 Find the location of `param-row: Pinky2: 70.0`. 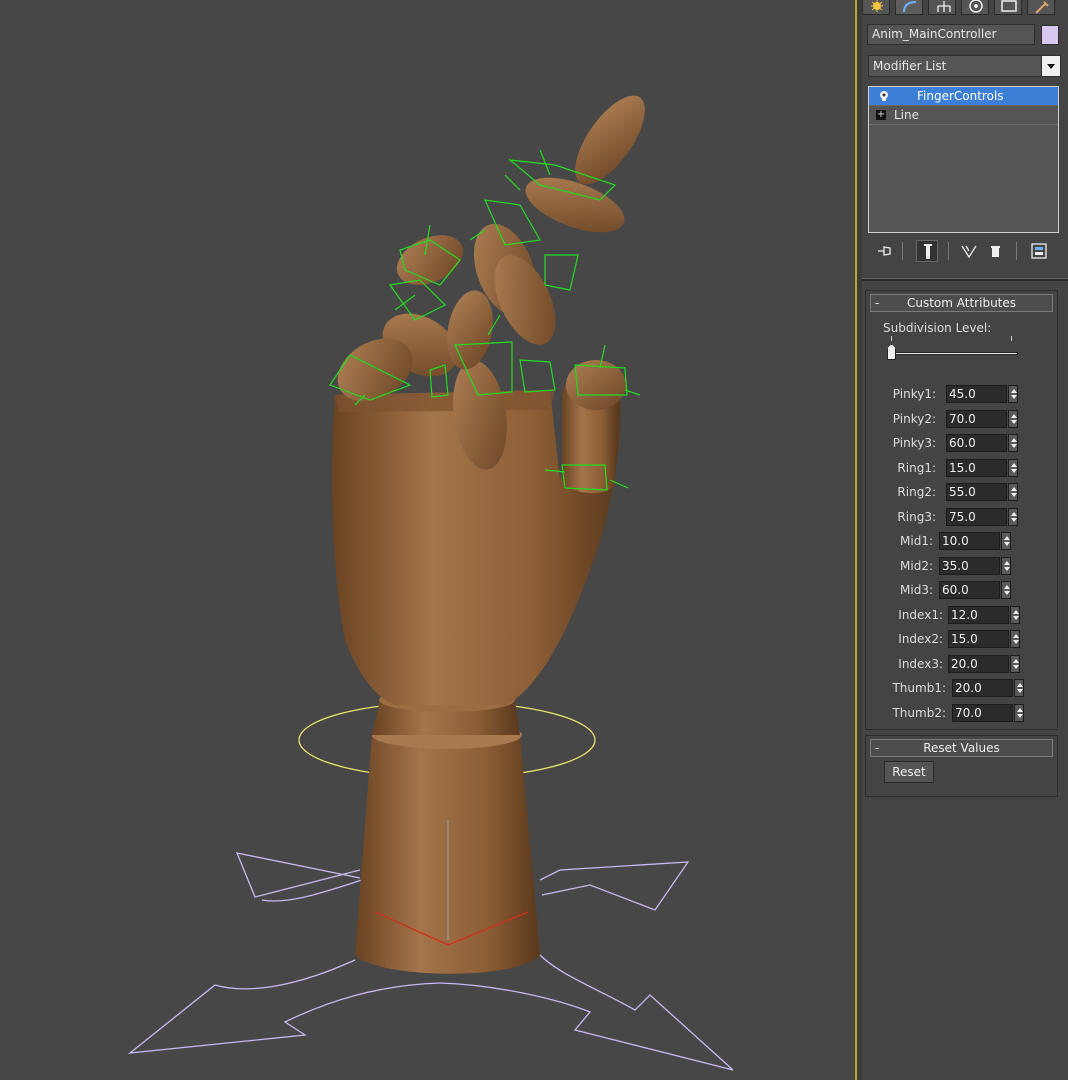

param-row: Pinky2: 70.0 is located at coordinates (962, 419).